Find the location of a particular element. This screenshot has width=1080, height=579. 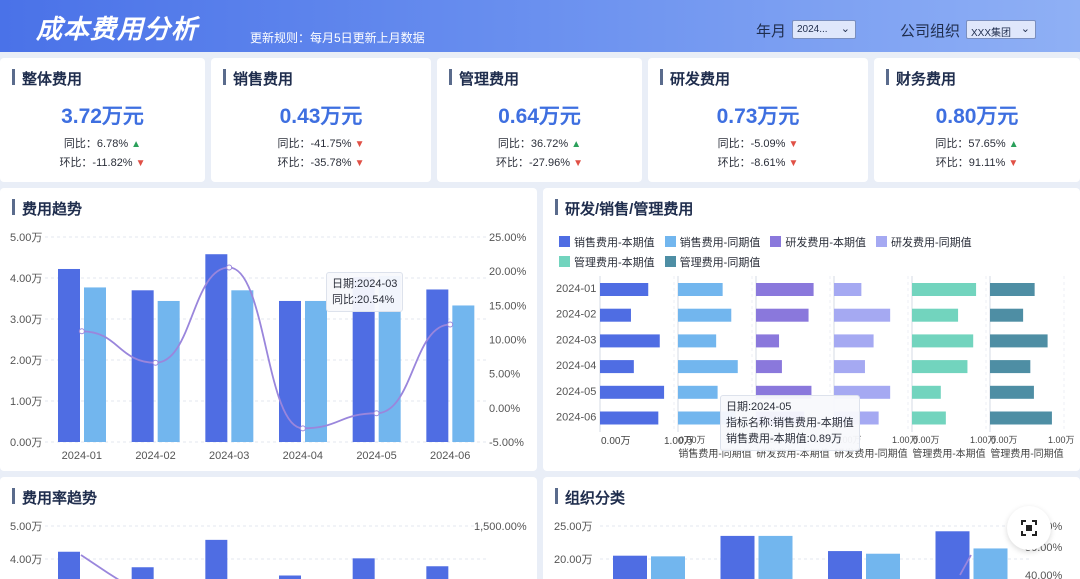

kpi-value: 0.80万元 is located at coordinates (977, 116).